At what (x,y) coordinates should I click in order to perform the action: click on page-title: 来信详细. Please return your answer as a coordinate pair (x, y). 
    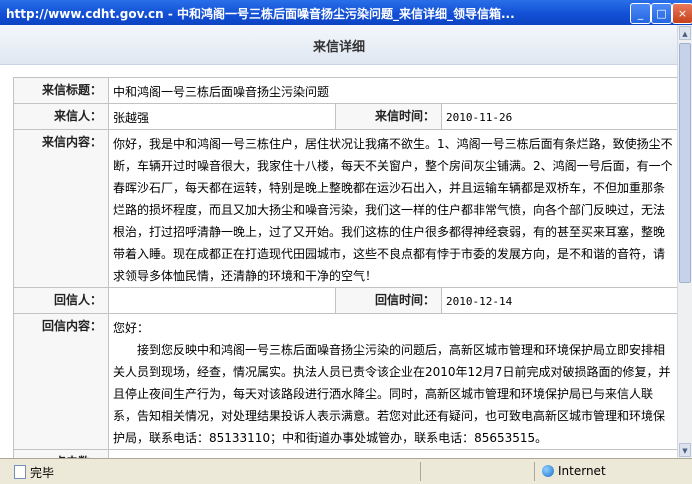
    Looking at the image, I should click on (338, 47).